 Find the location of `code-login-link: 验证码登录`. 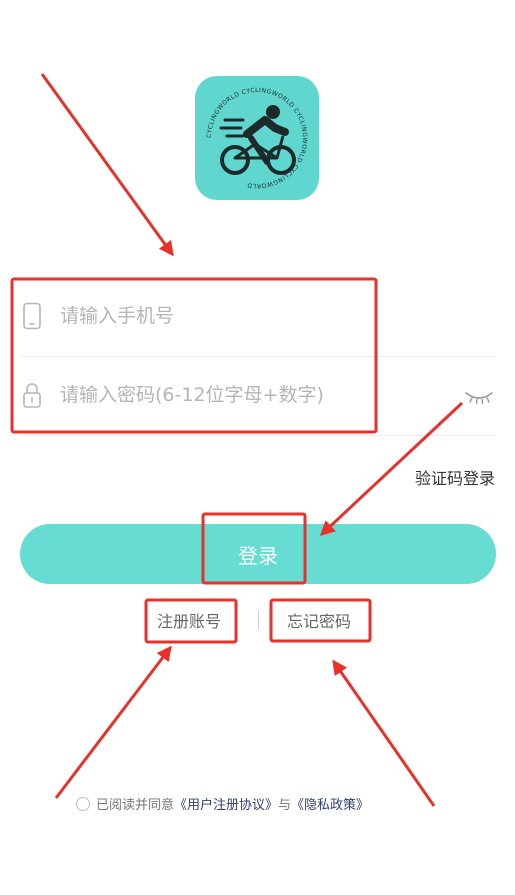

code-login-link: 验证码登录 is located at coordinates (455, 477).